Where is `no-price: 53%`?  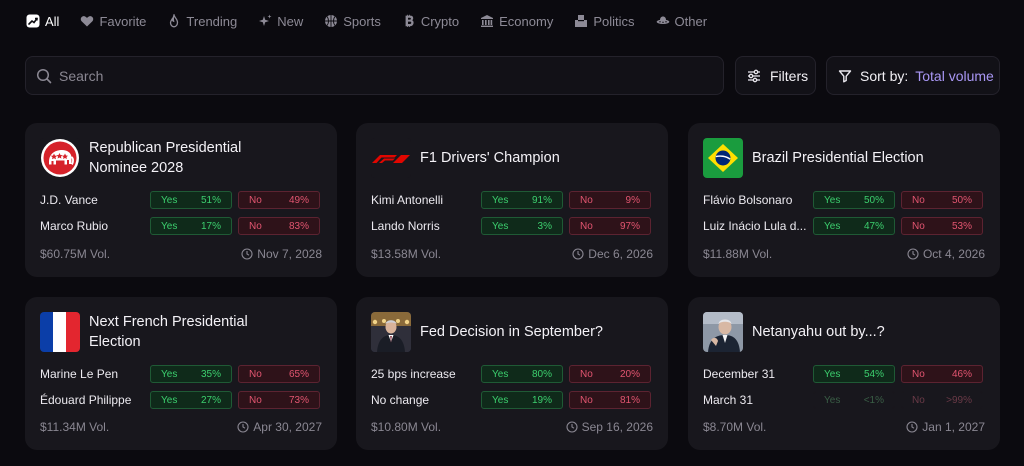 no-price: 53% is located at coordinates (961, 226).